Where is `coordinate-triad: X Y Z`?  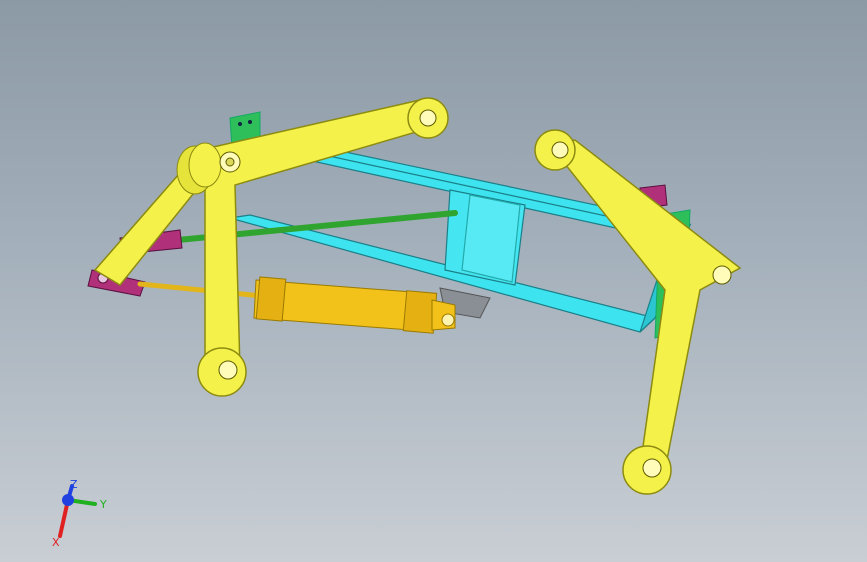
coordinate-triad: X Y Z is located at coordinates (79, 513).